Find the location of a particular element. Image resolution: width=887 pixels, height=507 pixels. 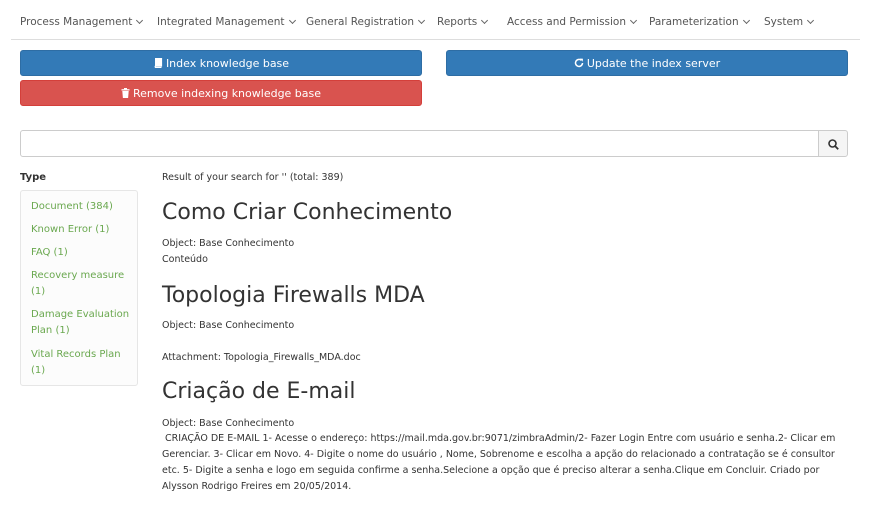

nav-integrated-management: Integrated Management is located at coordinates (226, 22).